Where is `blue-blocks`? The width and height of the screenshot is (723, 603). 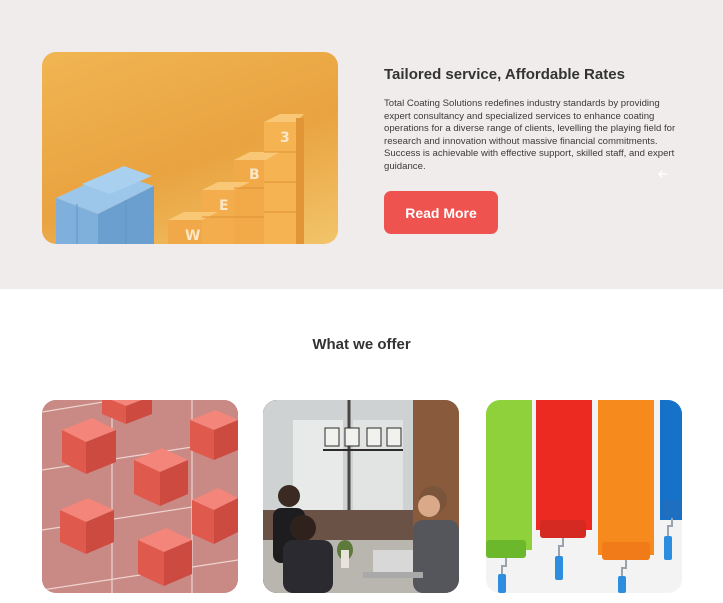 blue-blocks is located at coordinates (105, 205).